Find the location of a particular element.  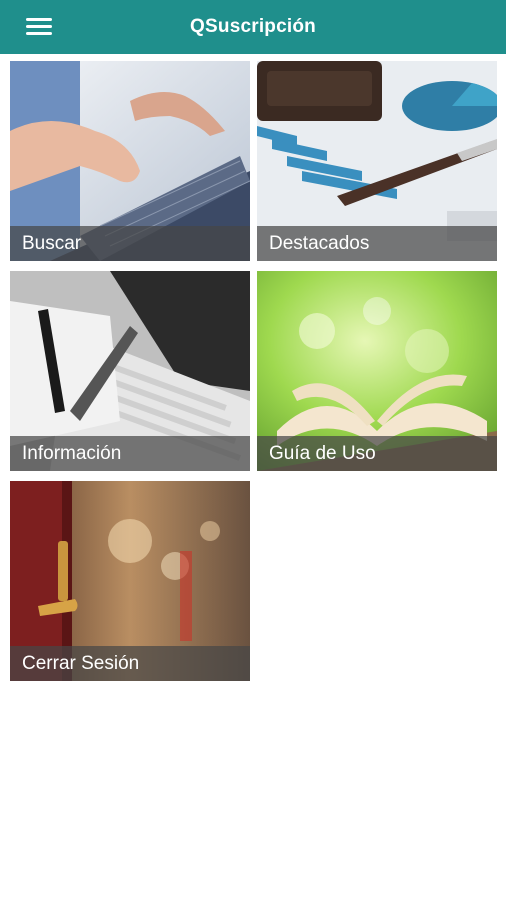

tile-label: Información is located at coordinates (130, 453).